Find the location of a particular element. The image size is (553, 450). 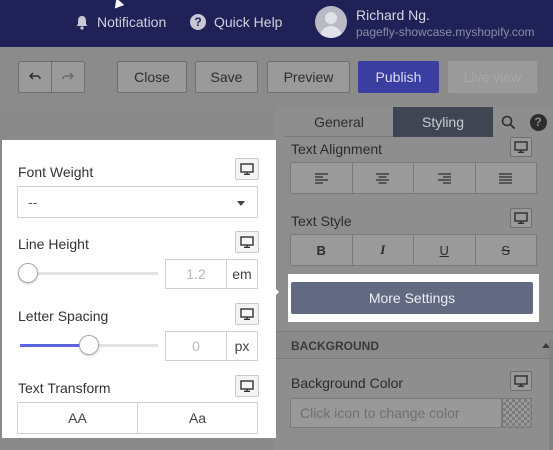

text-transform-group: AA Aa is located at coordinates (137, 418).